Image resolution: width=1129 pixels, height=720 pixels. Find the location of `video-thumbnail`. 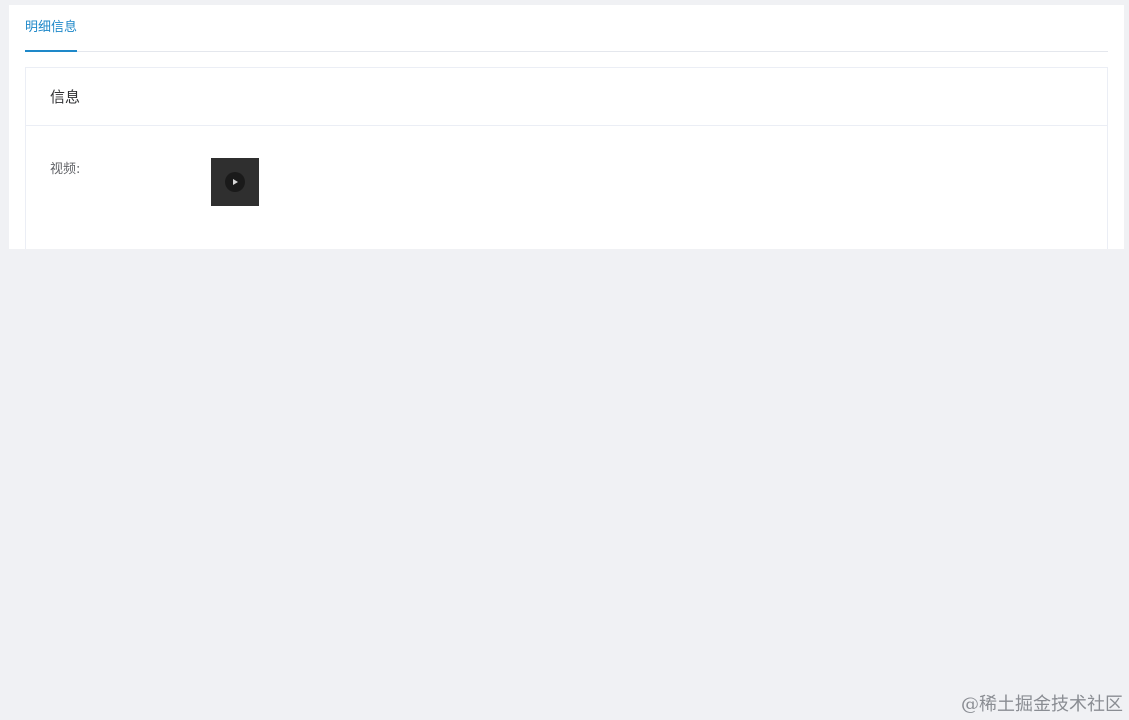

video-thumbnail is located at coordinates (235, 182).